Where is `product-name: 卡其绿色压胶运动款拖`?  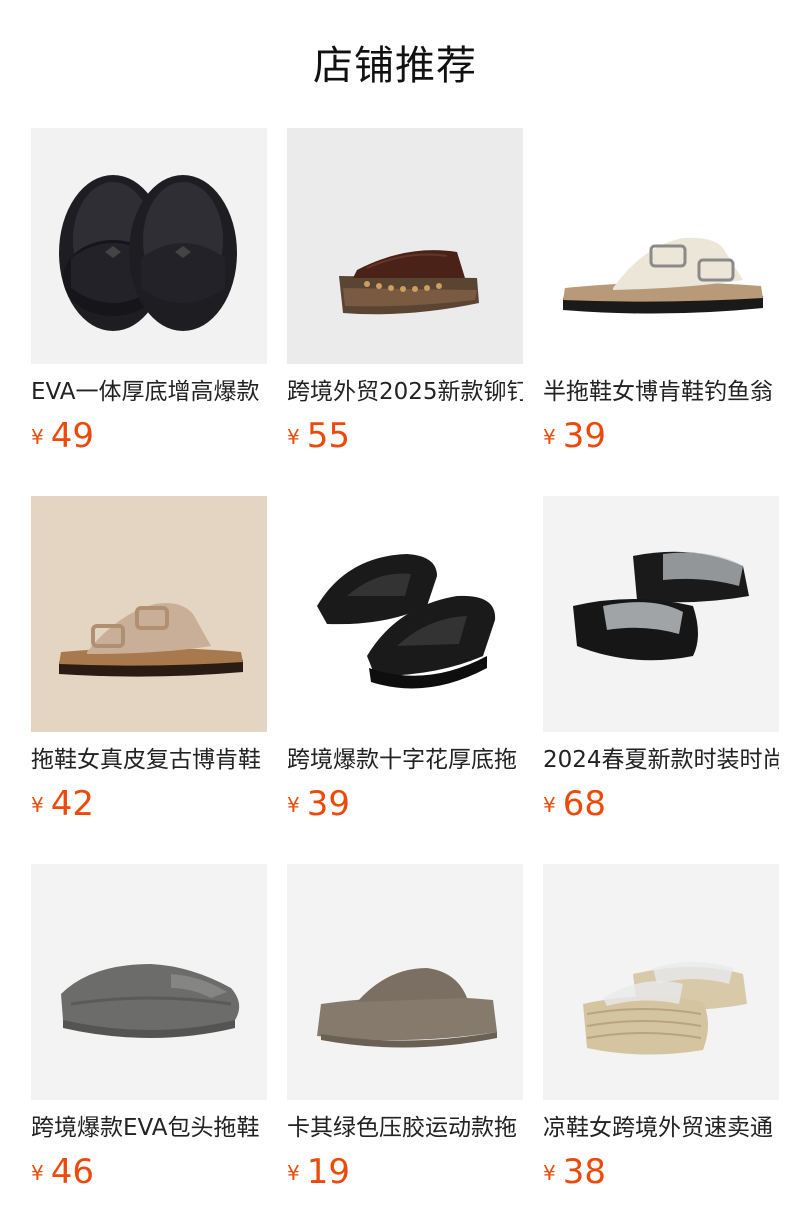 product-name: 卡其绿色压胶运动款拖 is located at coordinates (405, 1128).